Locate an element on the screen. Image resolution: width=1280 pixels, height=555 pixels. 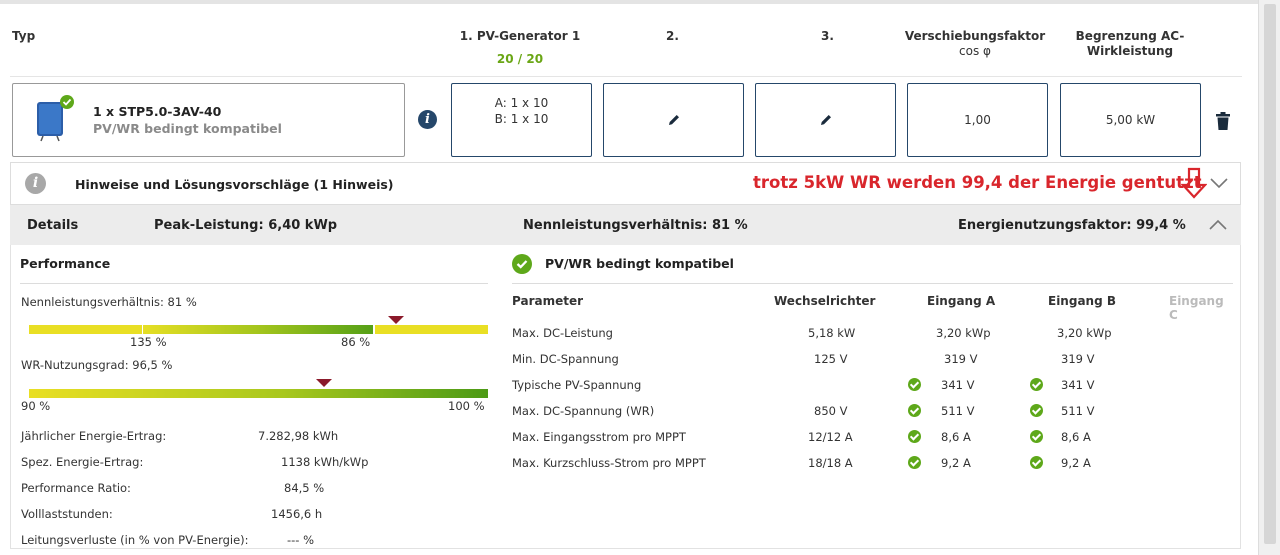
ratio-tick-left: 135 % is located at coordinates (148, 342).